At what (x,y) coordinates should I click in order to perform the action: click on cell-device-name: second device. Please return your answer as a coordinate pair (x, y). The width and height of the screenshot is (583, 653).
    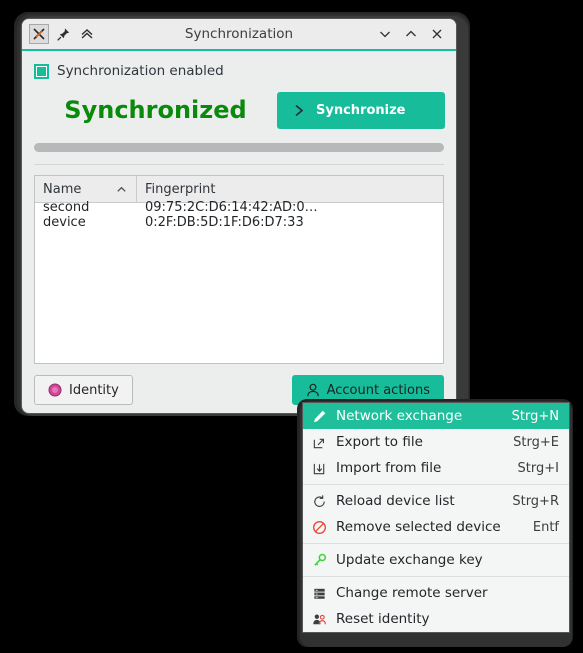
    Looking at the image, I should click on (66, 215).